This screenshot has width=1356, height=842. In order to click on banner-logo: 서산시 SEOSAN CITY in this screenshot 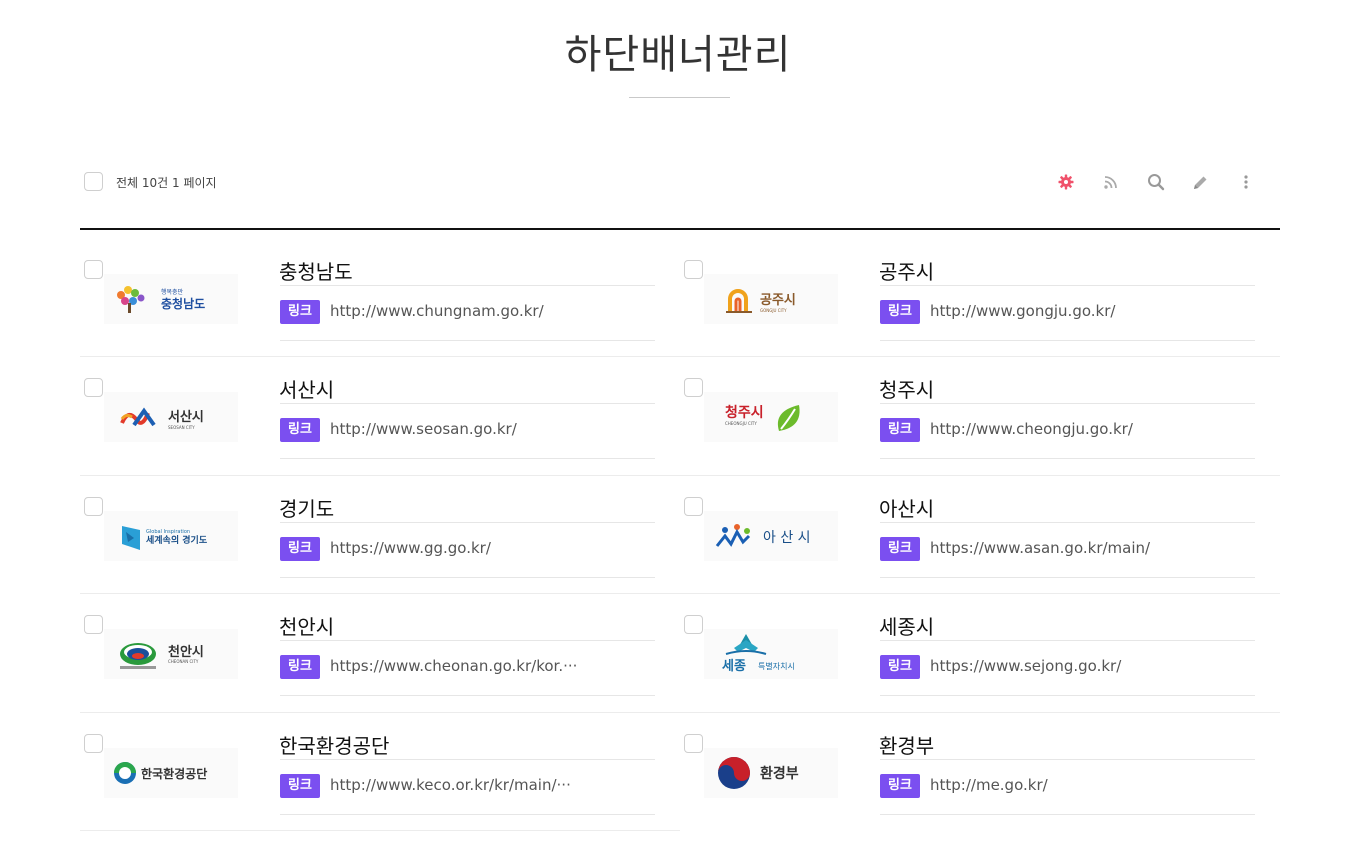, I will do `click(171, 417)`.